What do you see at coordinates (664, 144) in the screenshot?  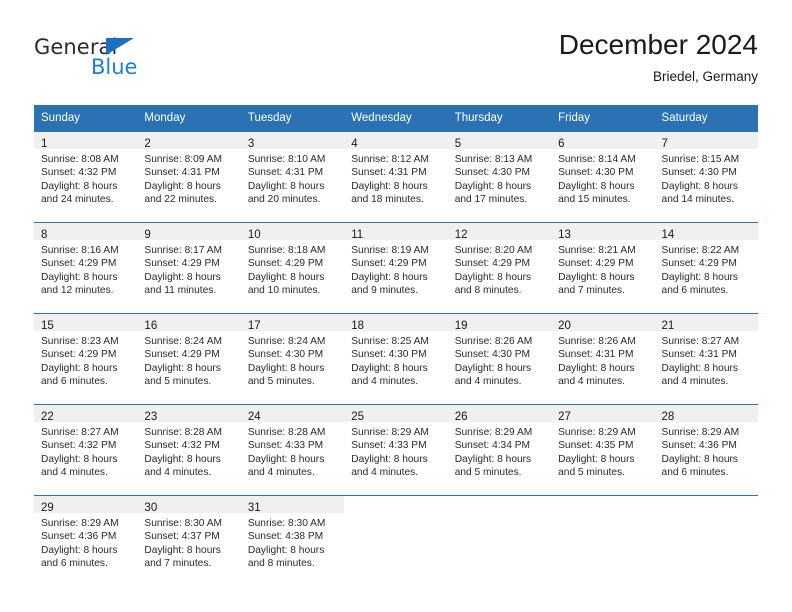 I see `day-number: 7` at bounding box center [664, 144].